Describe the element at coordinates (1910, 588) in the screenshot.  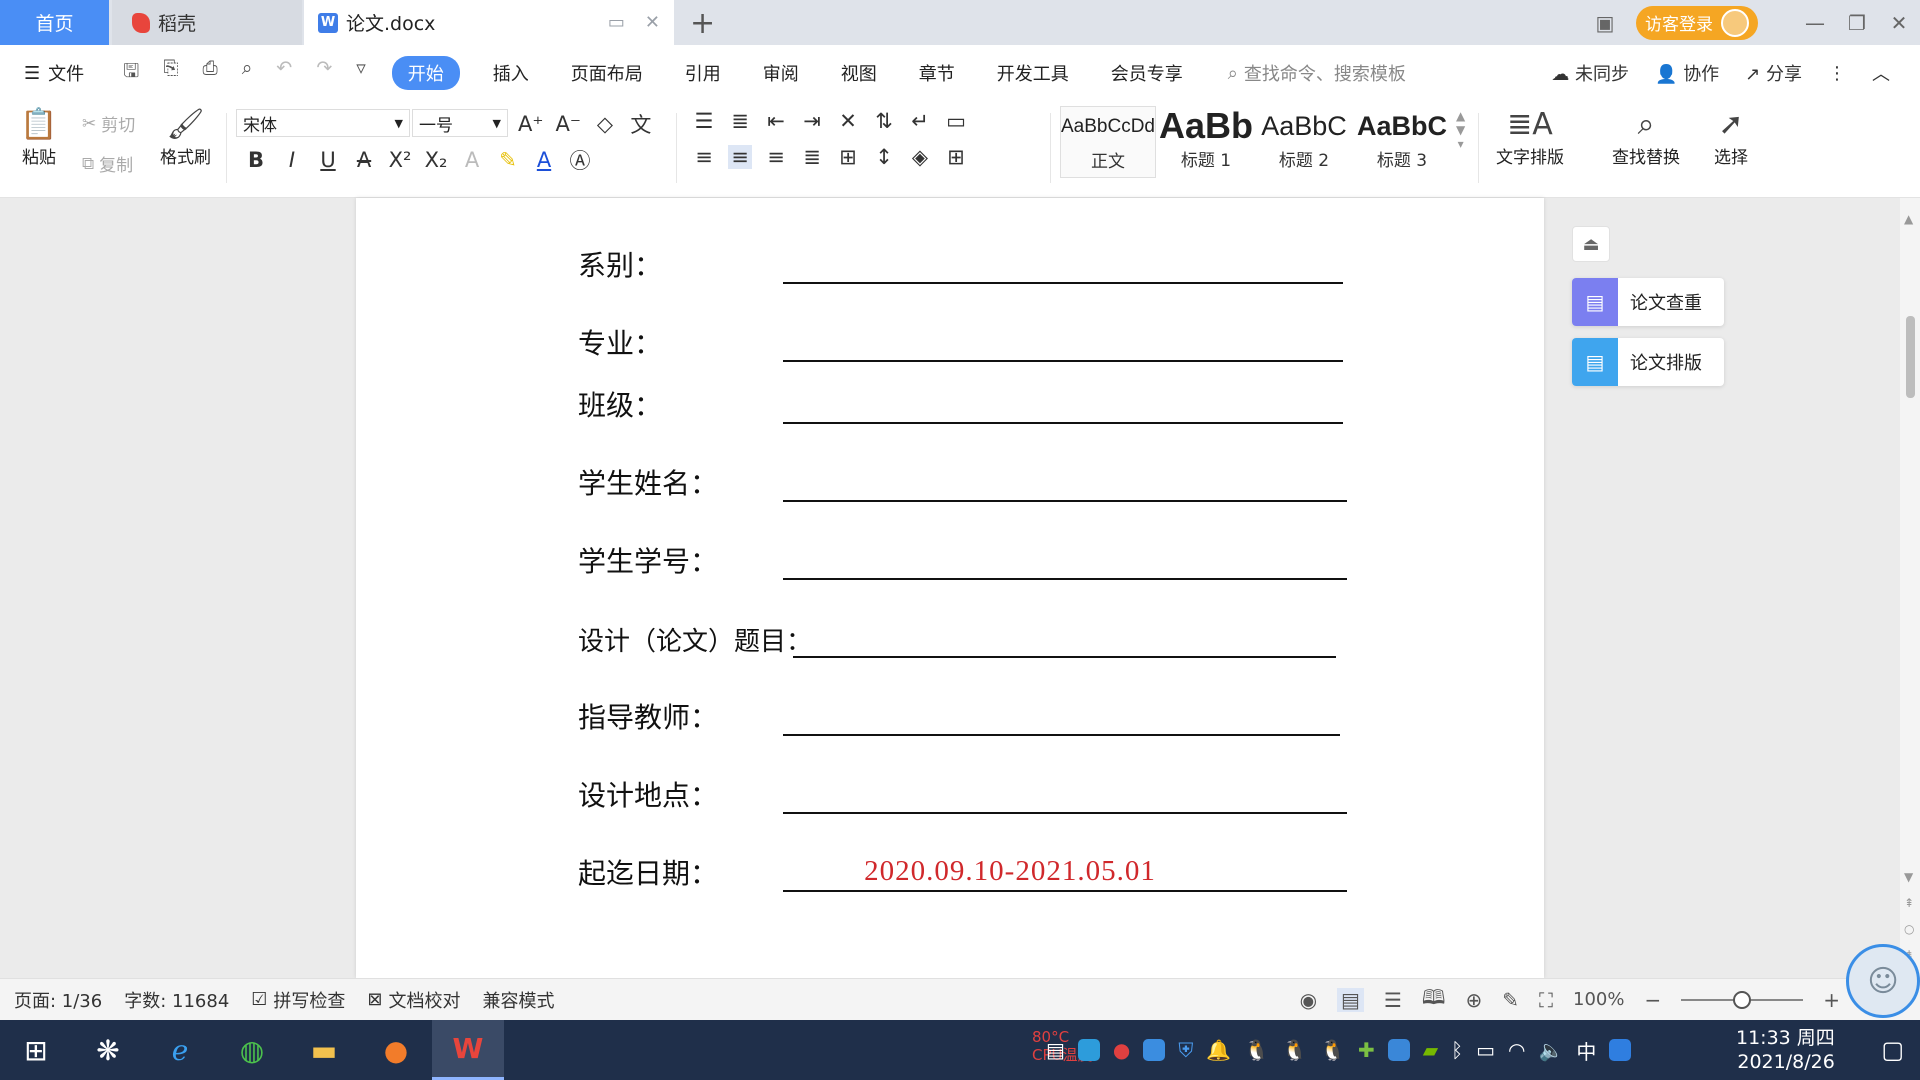
I see `vertical-scrollbar: ▲ ▼ ⇞ ○ ⇟` at that location.